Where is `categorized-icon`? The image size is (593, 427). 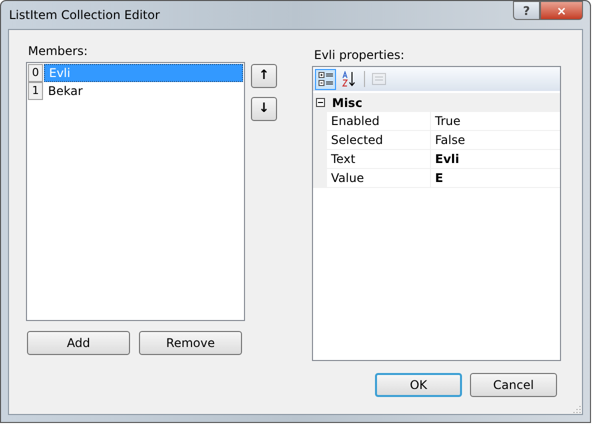 categorized-icon is located at coordinates (326, 79).